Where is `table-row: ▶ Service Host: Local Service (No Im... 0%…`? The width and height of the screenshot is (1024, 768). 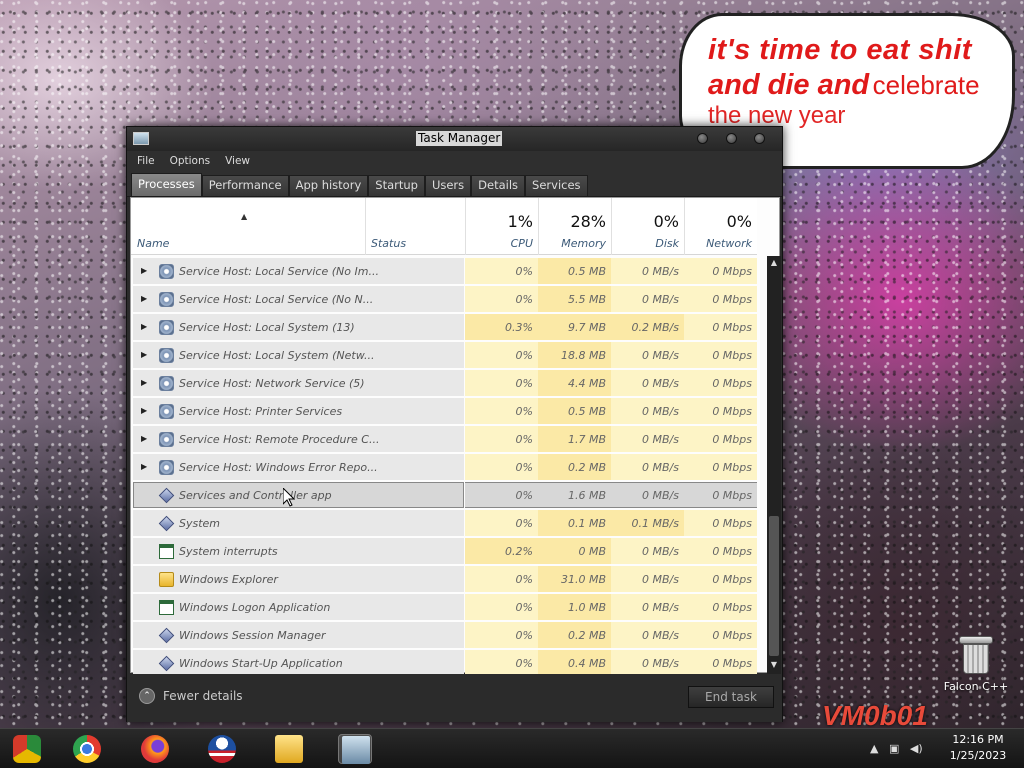
table-row: ▶ Service Host: Local Service (No Im... 0%… is located at coordinates (444, 272).